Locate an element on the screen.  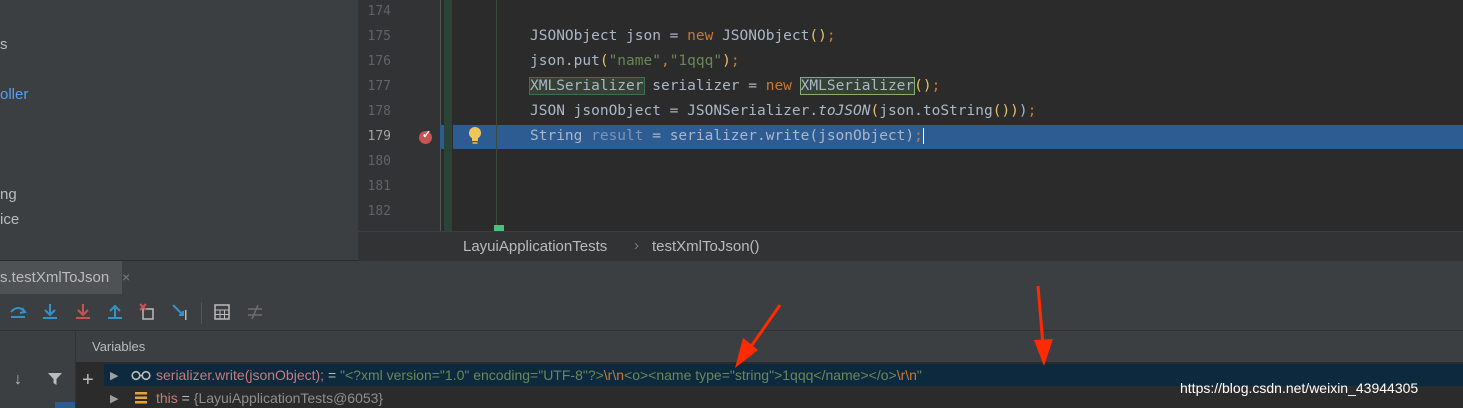
breadcrumb-item-class: LayuiApplicationTests is located at coordinates (535, 246).